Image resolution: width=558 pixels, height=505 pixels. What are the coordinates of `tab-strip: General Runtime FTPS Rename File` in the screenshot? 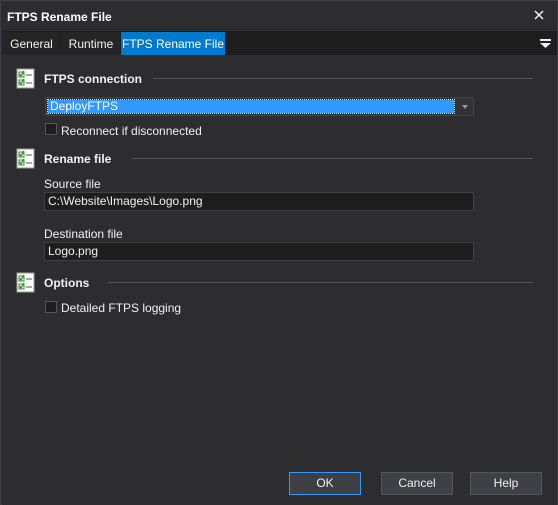 It's located at (279, 43).